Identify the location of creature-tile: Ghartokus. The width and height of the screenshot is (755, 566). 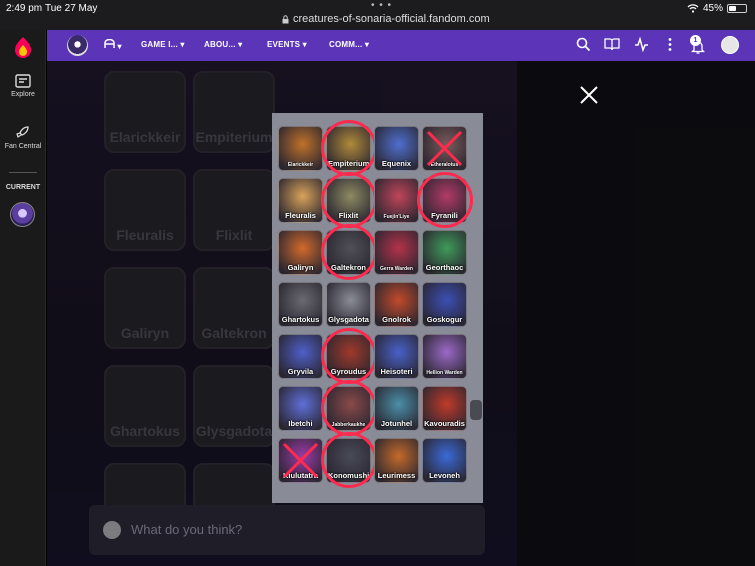
(300, 304).